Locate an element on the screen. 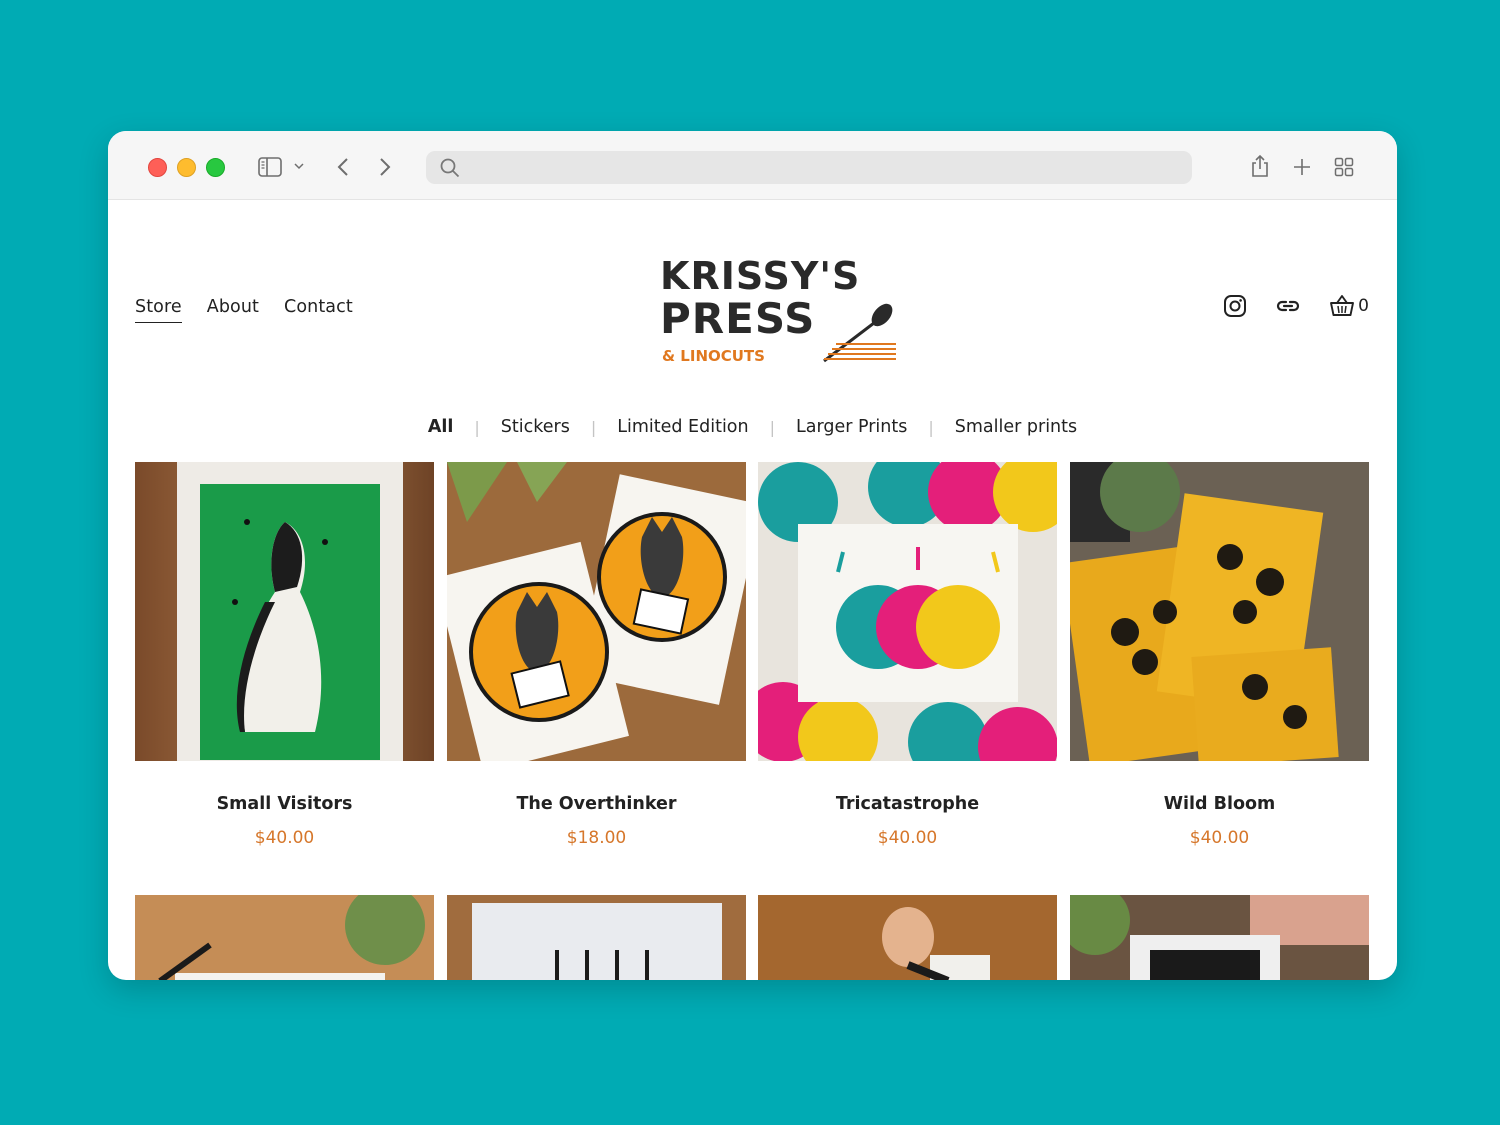  header-actions: 0 is located at coordinates (1296, 306).